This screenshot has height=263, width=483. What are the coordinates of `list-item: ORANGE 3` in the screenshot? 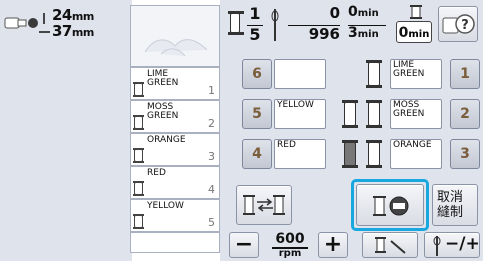 It's located at (175, 149).